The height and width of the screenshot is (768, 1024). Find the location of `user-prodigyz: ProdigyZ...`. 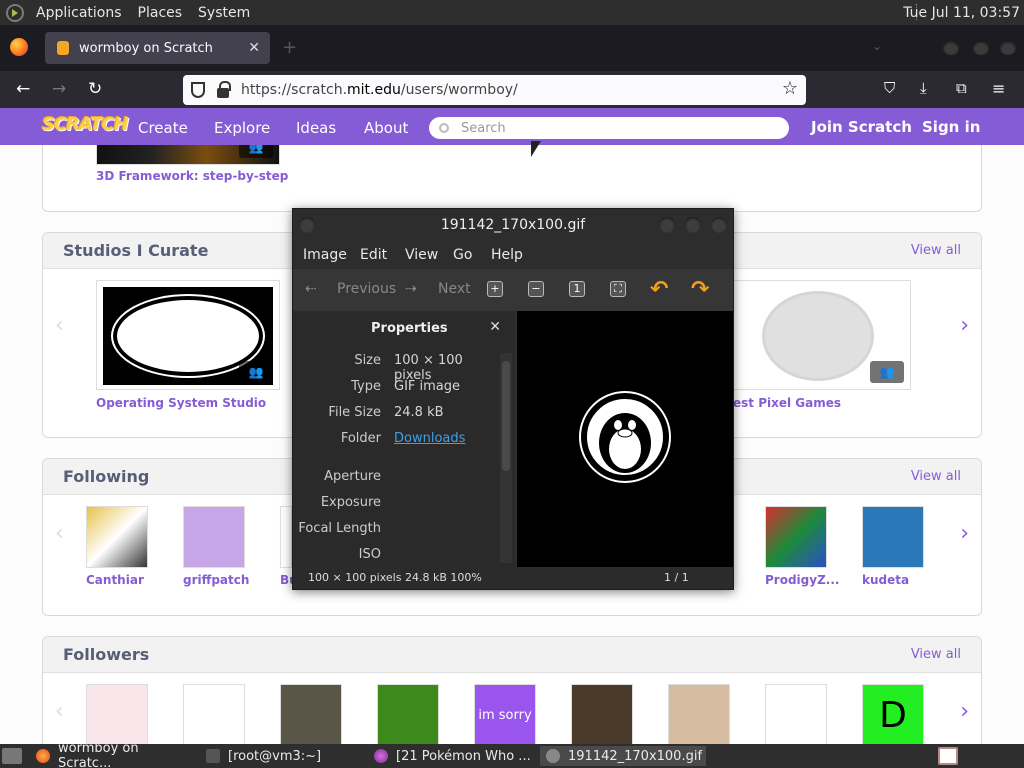

user-prodigyz: ProdigyZ... is located at coordinates (802, 580).